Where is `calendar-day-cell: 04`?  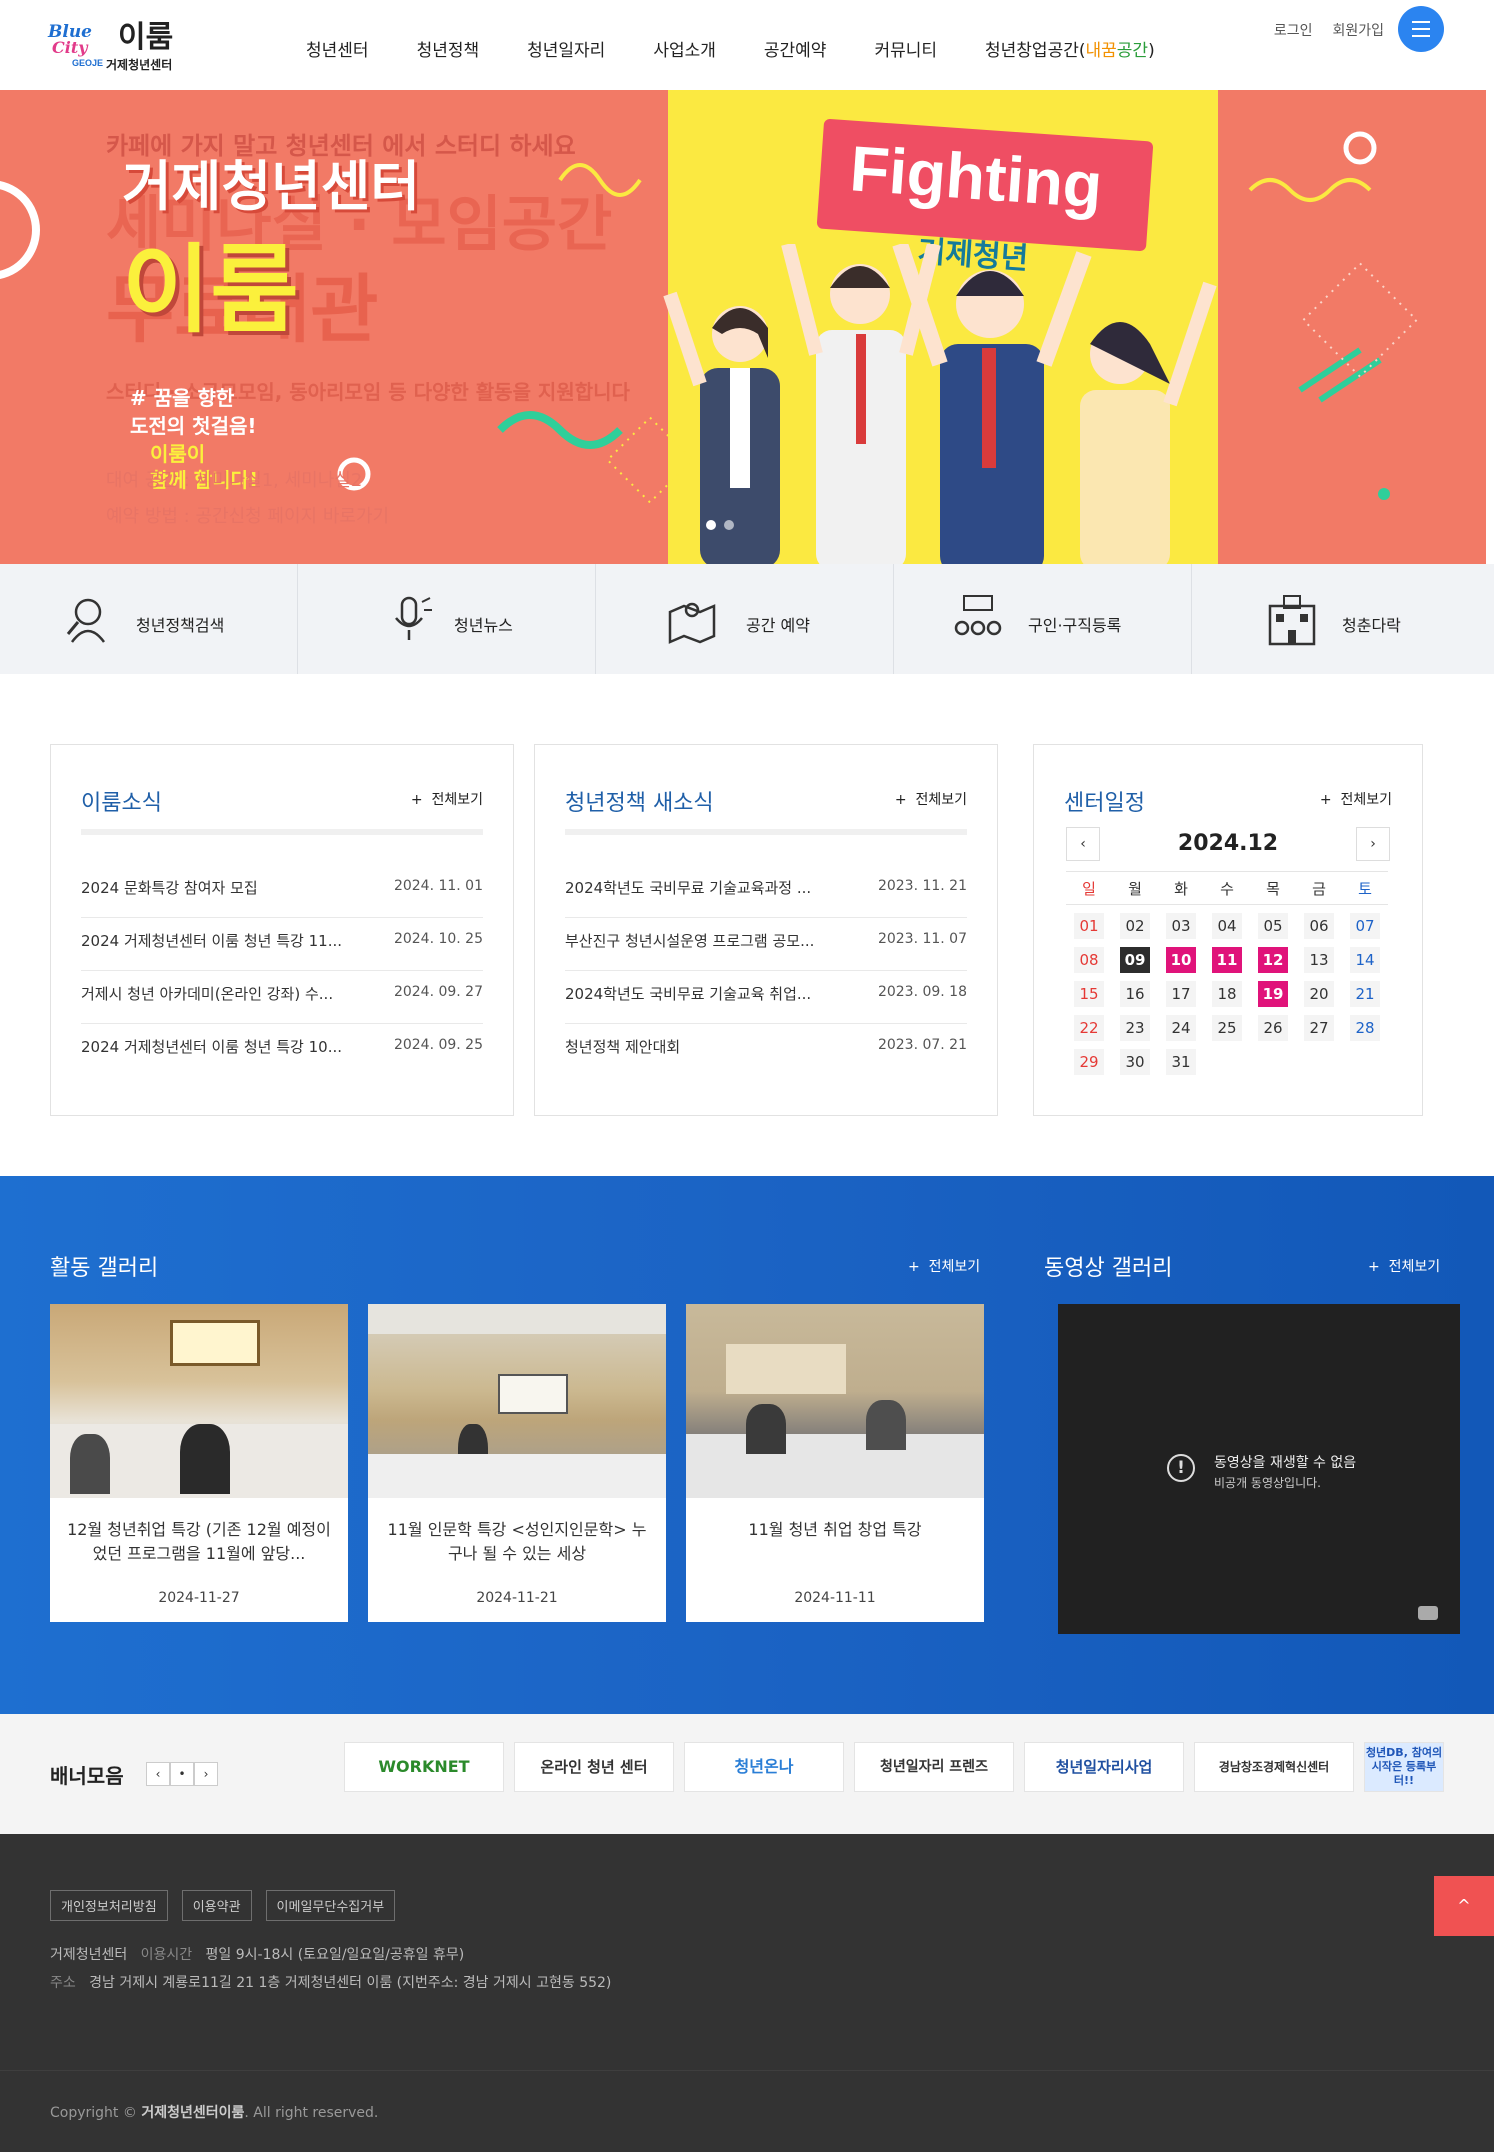 calendar-day-cell: 04 is located at coordinates (1227, 926).